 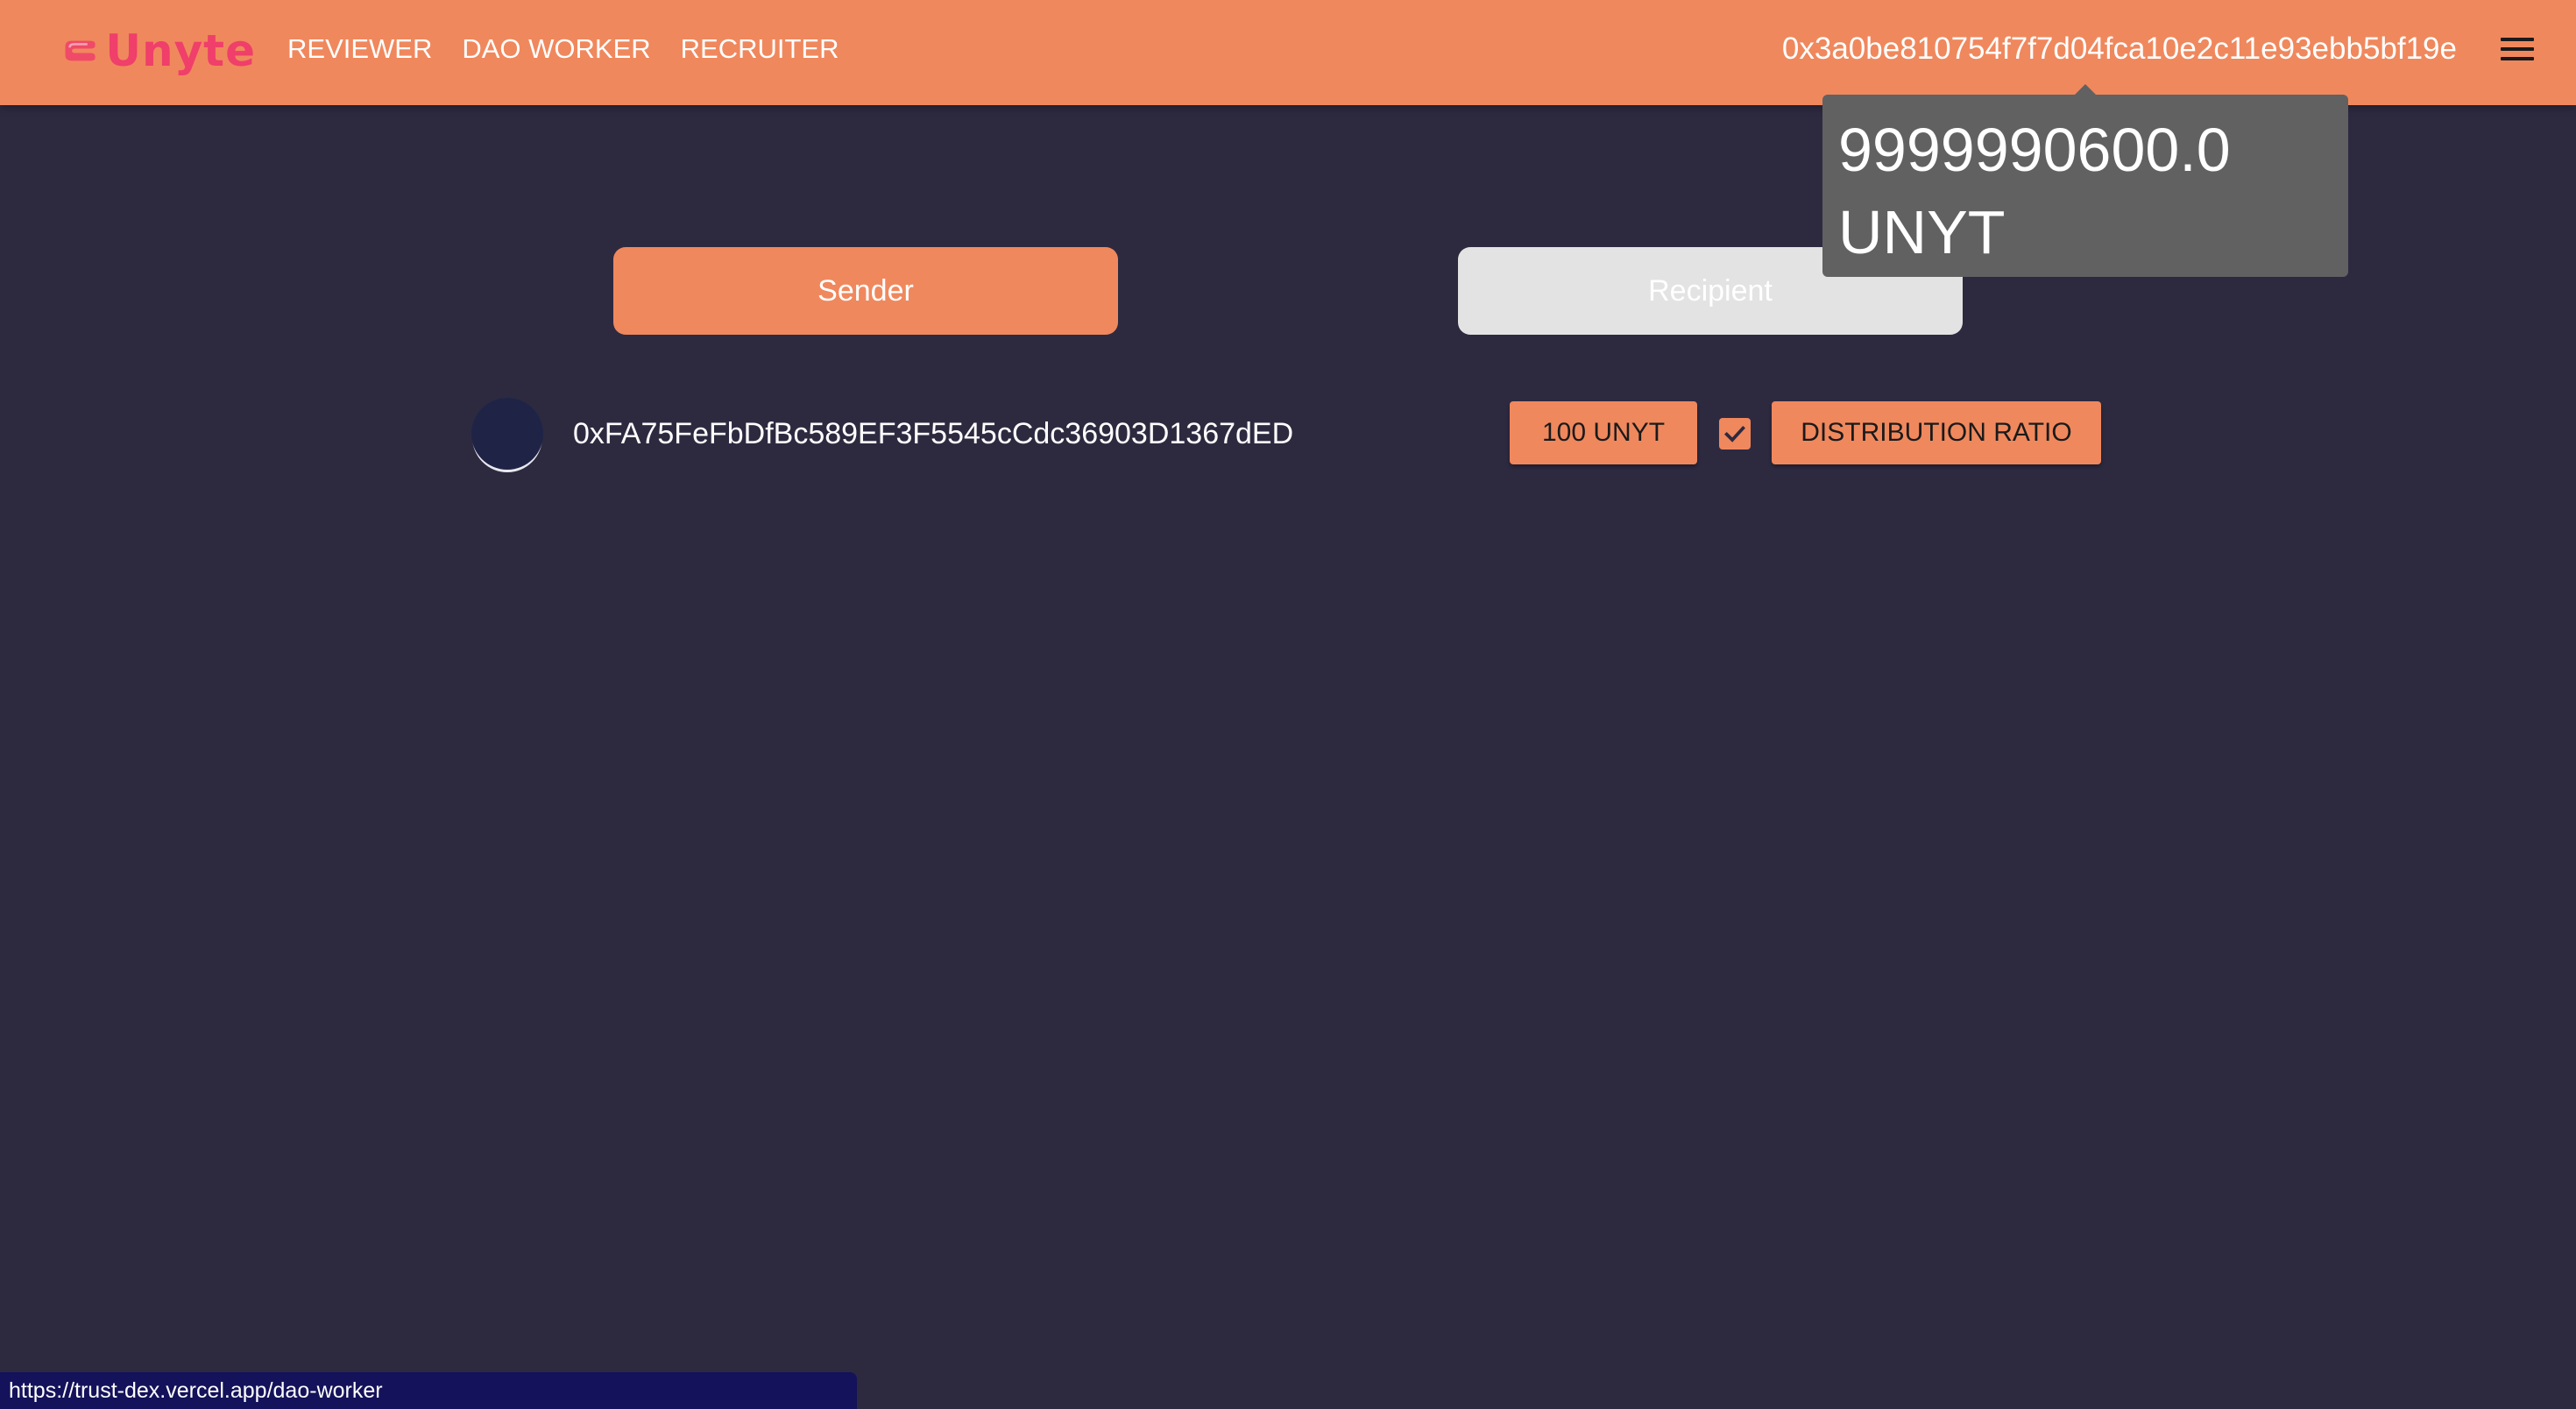 I want to click on tooltip-unit: UNYT, so click(x=1922, y=232).